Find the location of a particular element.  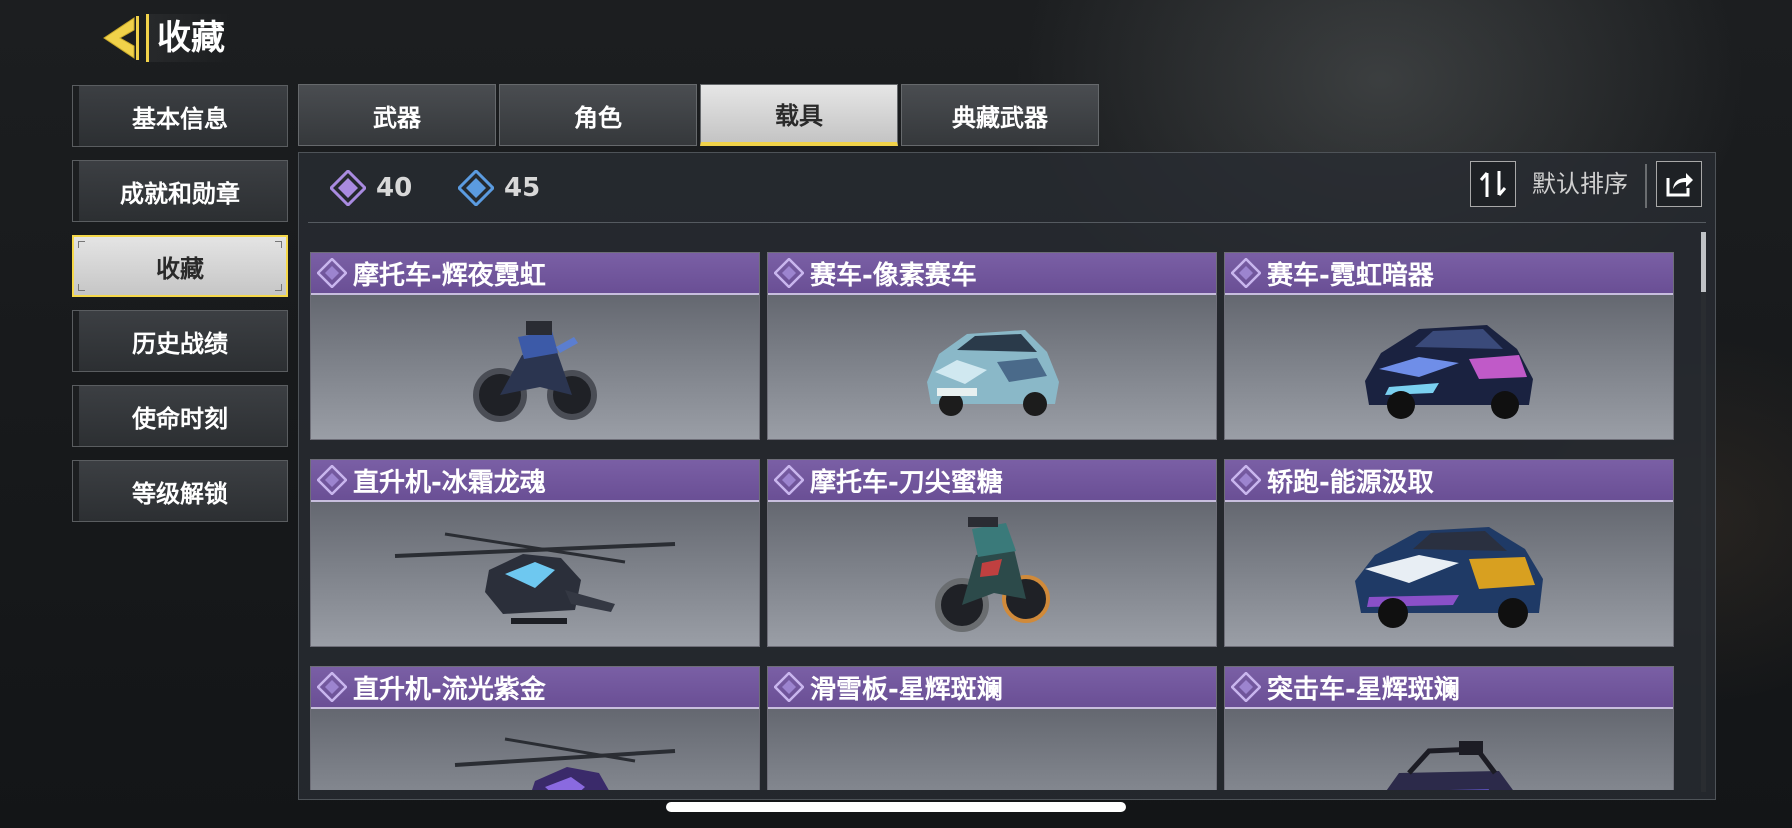

tab-characters: 角色 is located at coordinates (598, 115).